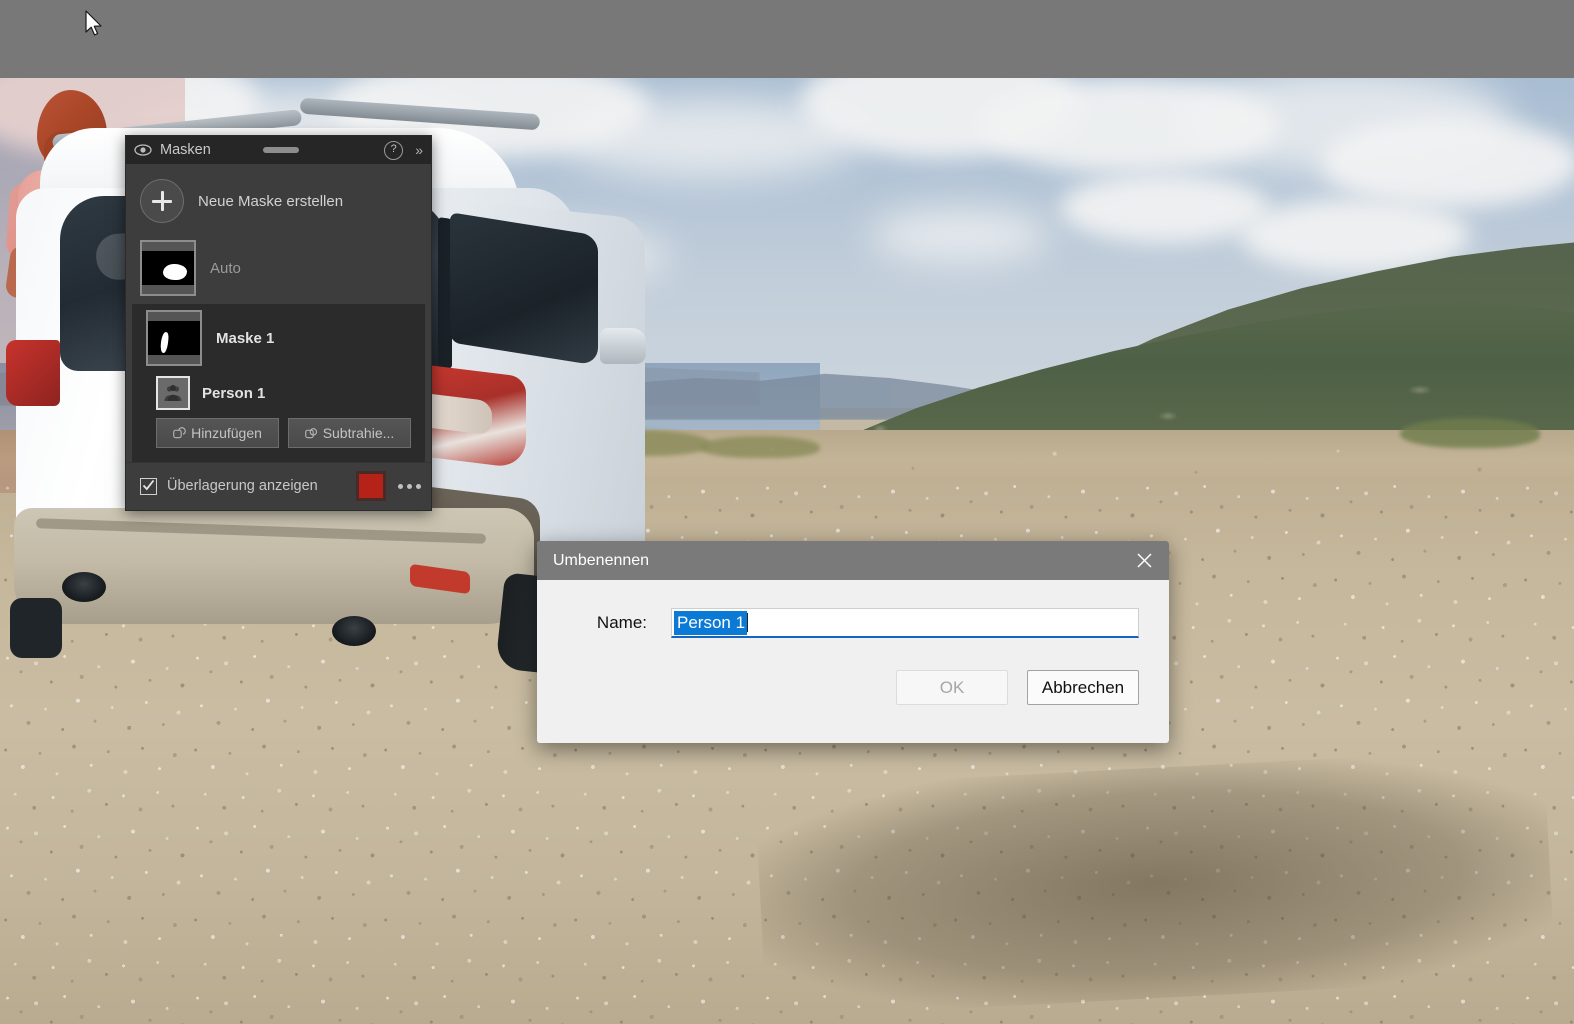 The height and width of the screenshot is (1024, 1574). Describe the element at coordinates (853, 695) in the screenshot. I see `dialog-actions: OK Abbrechen` at that location.